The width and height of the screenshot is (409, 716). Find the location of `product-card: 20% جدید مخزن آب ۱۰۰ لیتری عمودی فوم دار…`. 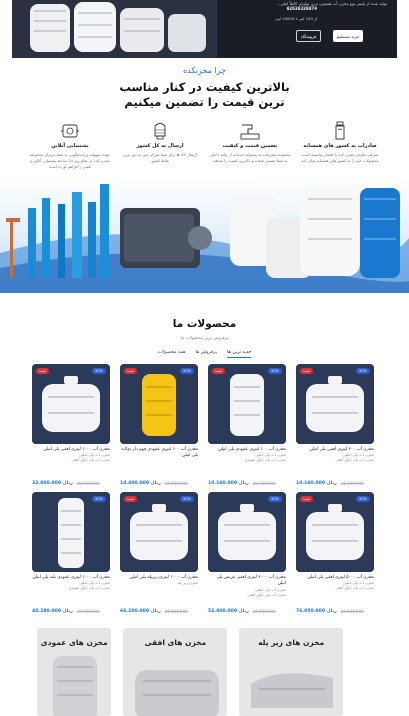

product-card: 20% جدید مخزن آب ۱۰۰ لیتری عمودی فوم دار… is located at coordinates (159, 425).